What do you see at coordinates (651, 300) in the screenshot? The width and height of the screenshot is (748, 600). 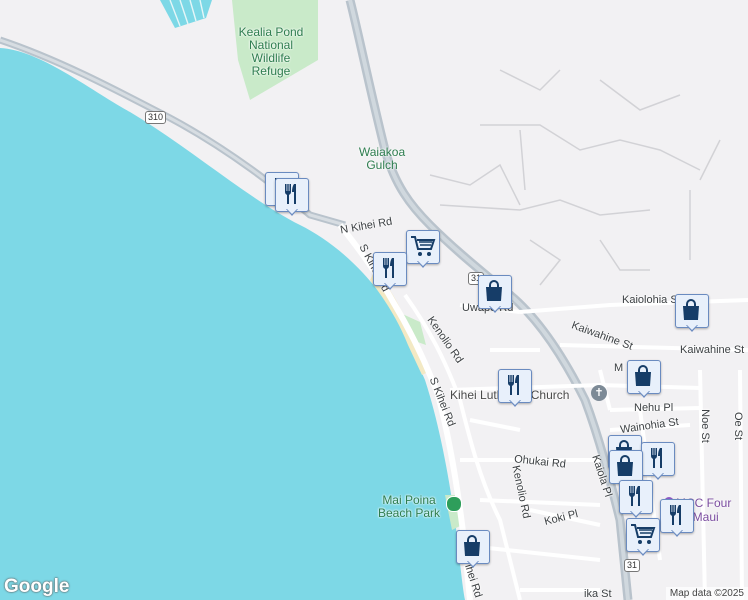 I see `road-label-kaiolohia: Kaiolohia St` at bounding box center [651, 300].